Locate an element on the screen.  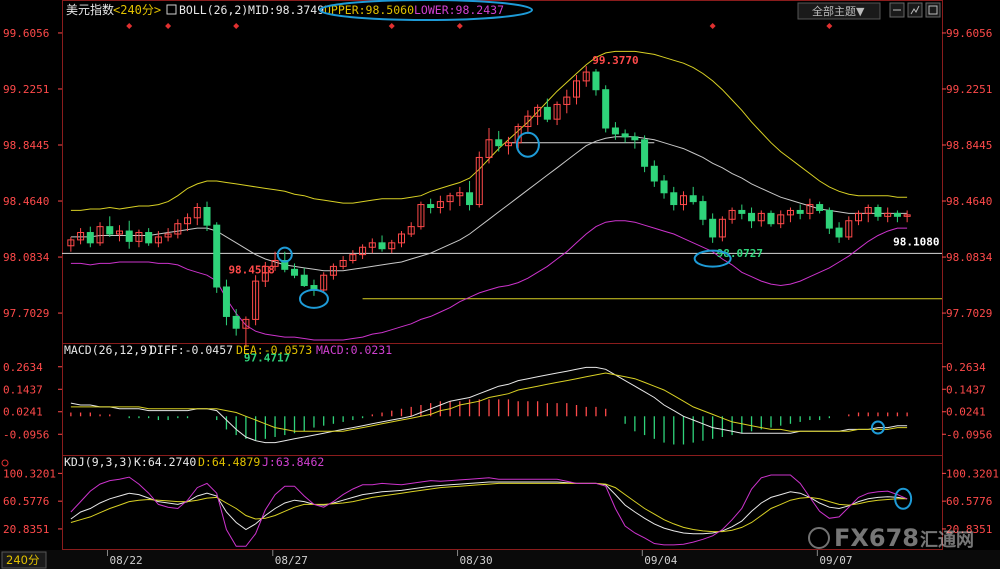
price-tick-right: 98.4640 is located at coordinates (969, 201).